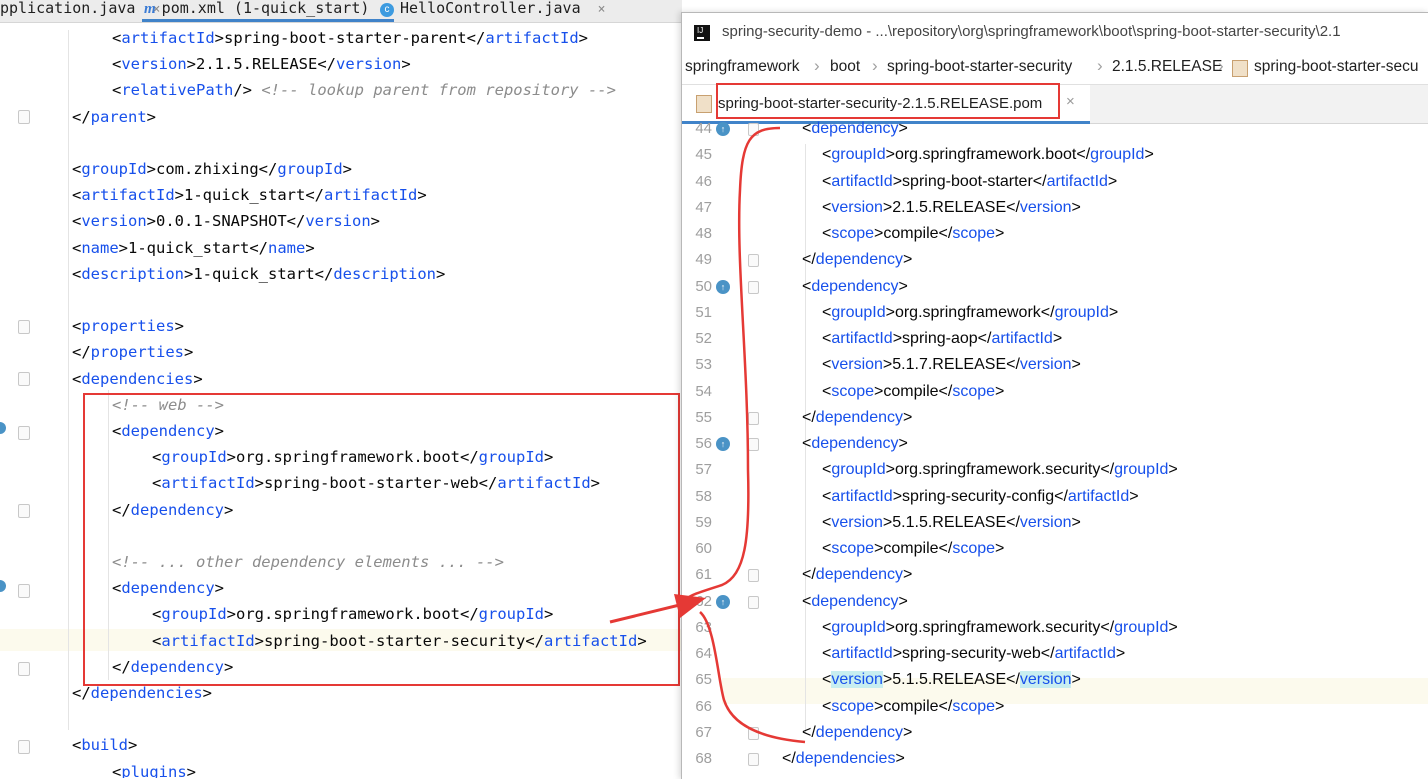 The width and height of the screenshot is (1428, 779). What do you see at coordinates (245, 195) in the screenshot?
I see `xml-text-value: 1-quick_start` at bounding box center [245, 195].